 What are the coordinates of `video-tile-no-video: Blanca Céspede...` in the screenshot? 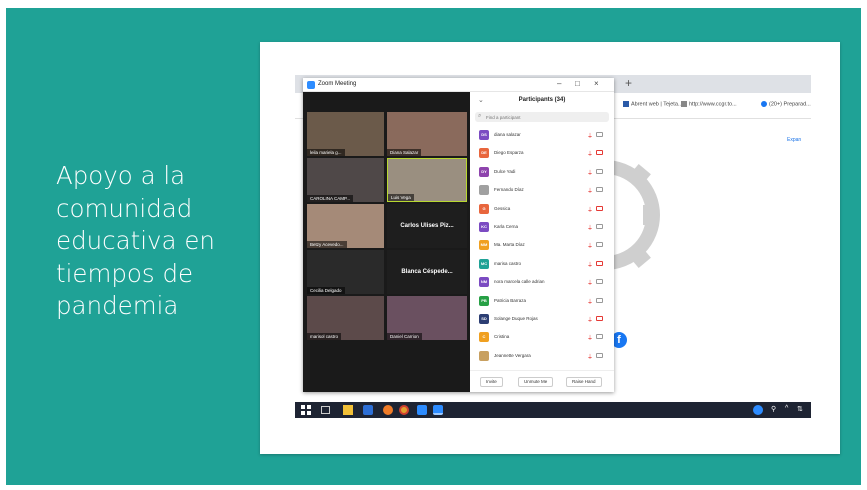 It's located at (427, 272).